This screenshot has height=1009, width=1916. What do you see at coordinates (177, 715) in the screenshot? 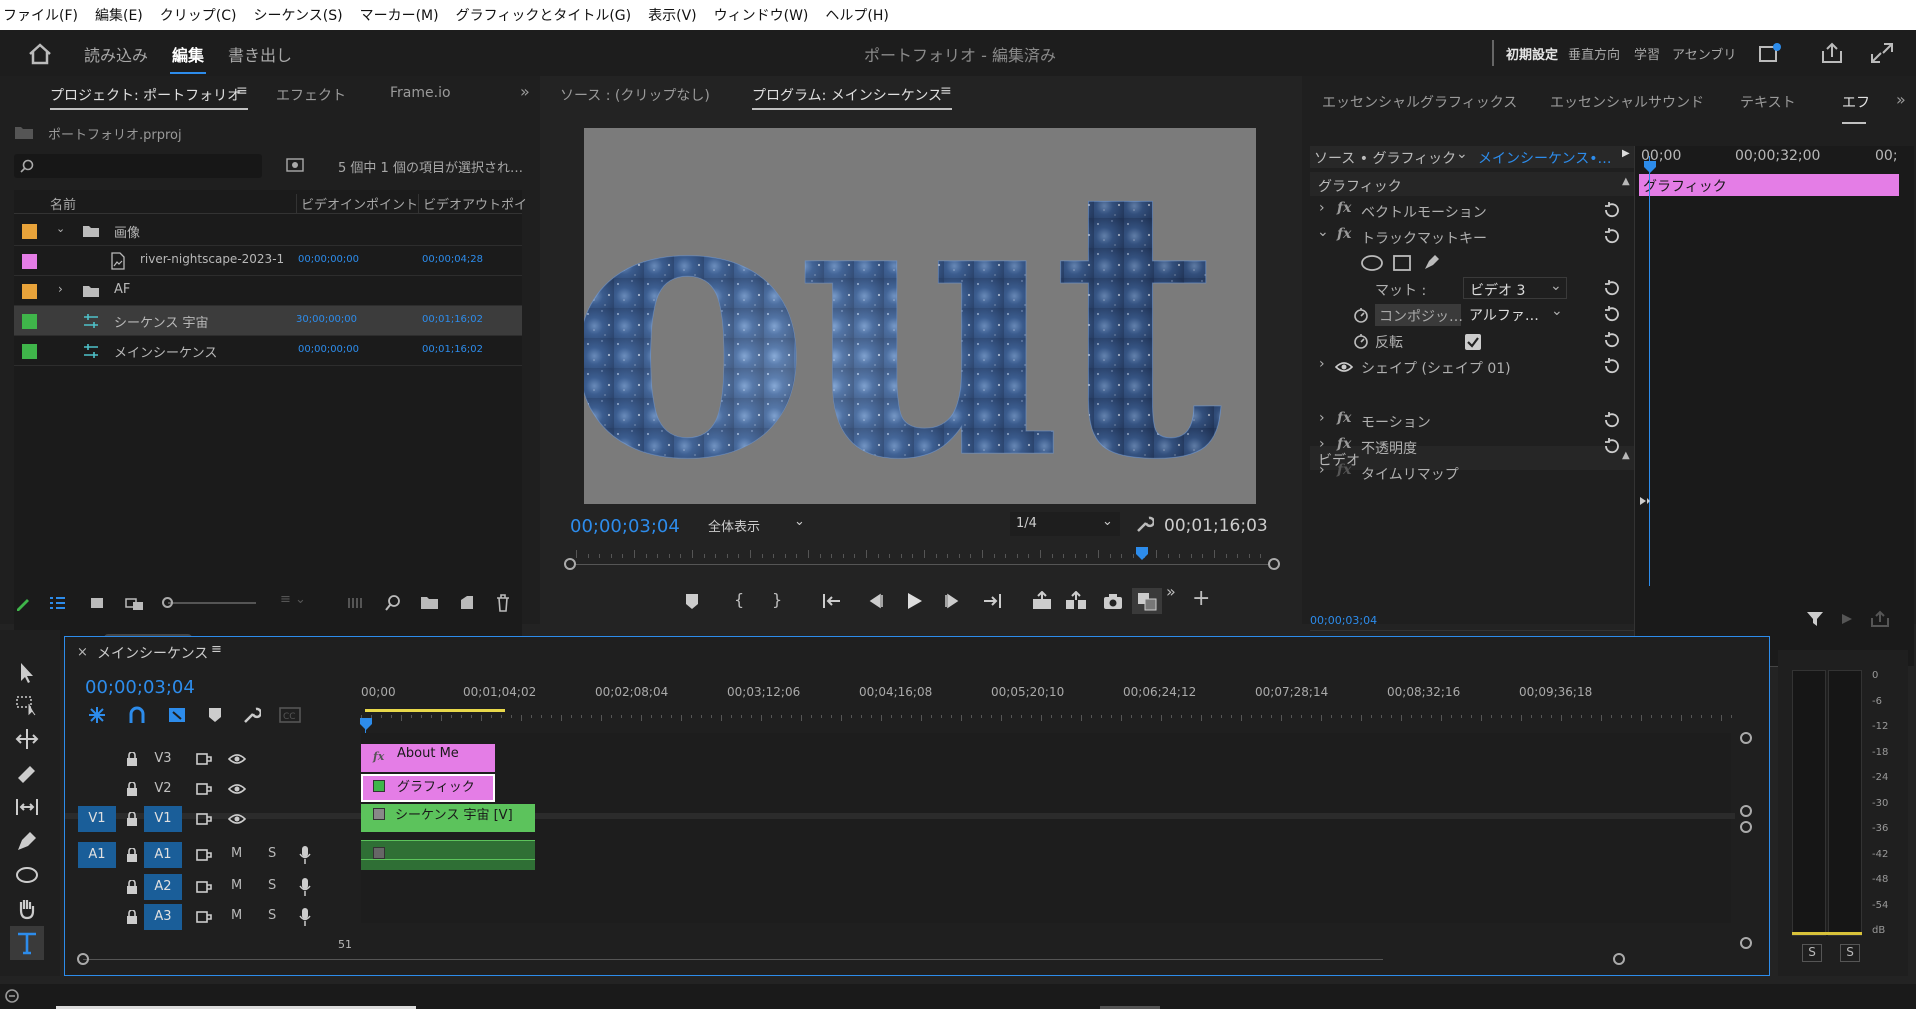
I see `linked-selection-icon` at bounding box center [177, 715].